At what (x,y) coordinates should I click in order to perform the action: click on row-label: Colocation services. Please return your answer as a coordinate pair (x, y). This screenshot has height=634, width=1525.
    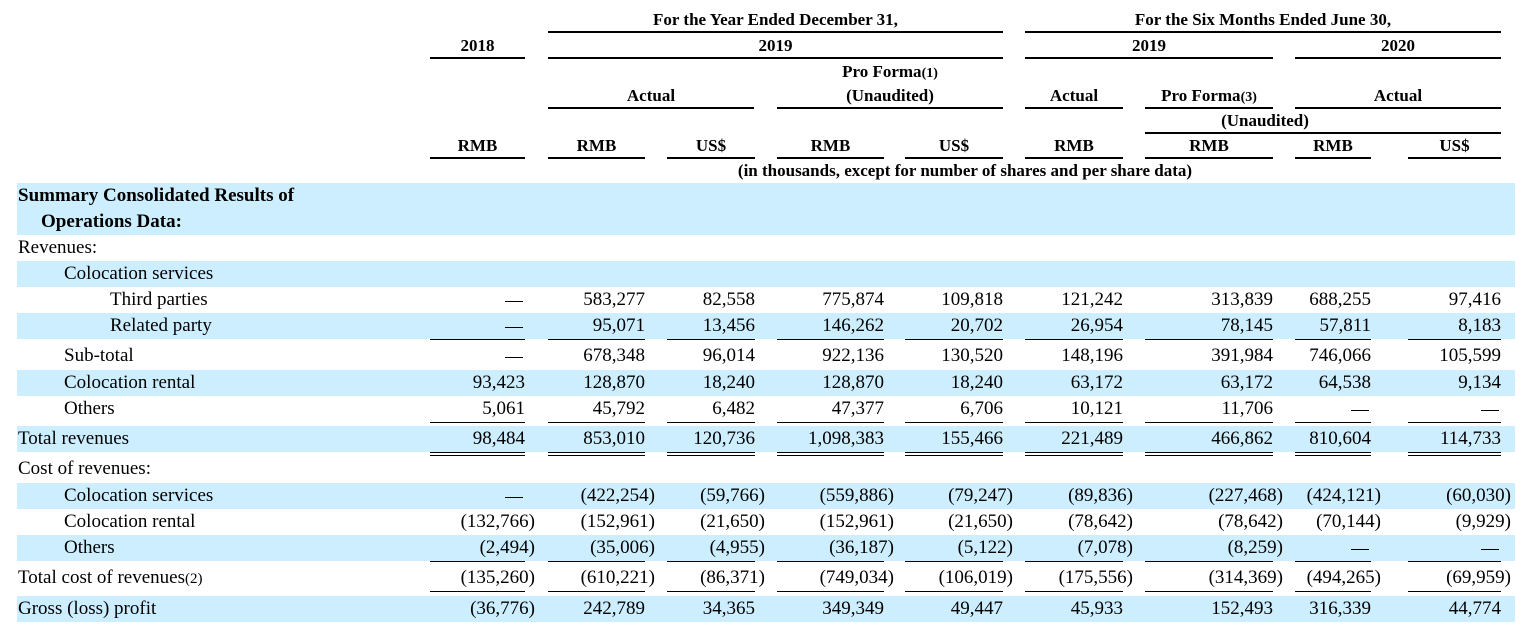
    Looking at the image, I should click on (138, 274).